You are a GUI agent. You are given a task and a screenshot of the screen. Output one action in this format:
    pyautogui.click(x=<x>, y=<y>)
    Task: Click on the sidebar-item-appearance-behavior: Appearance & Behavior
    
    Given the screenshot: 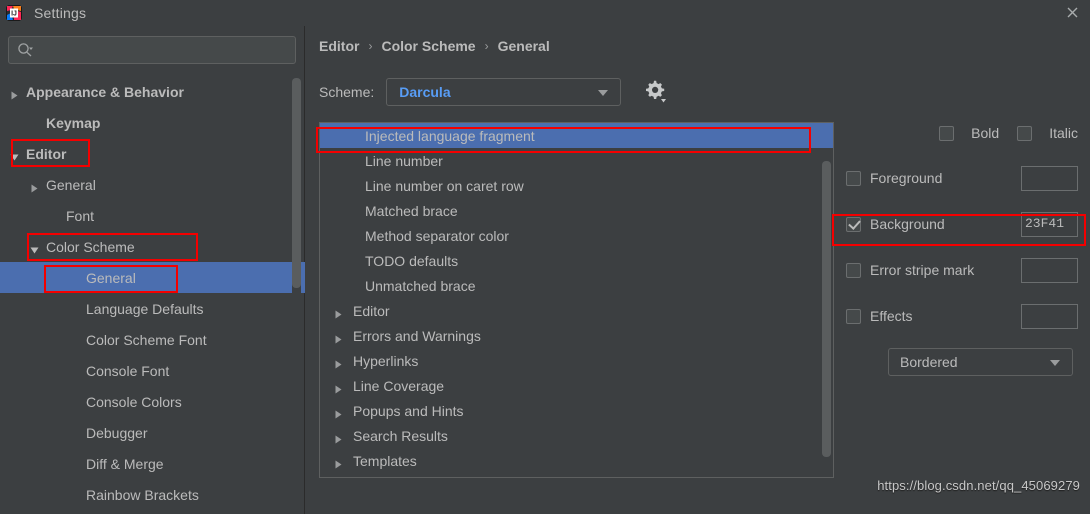 What is the action you would take?
    pyautogui.click(x=152, y=91)
    